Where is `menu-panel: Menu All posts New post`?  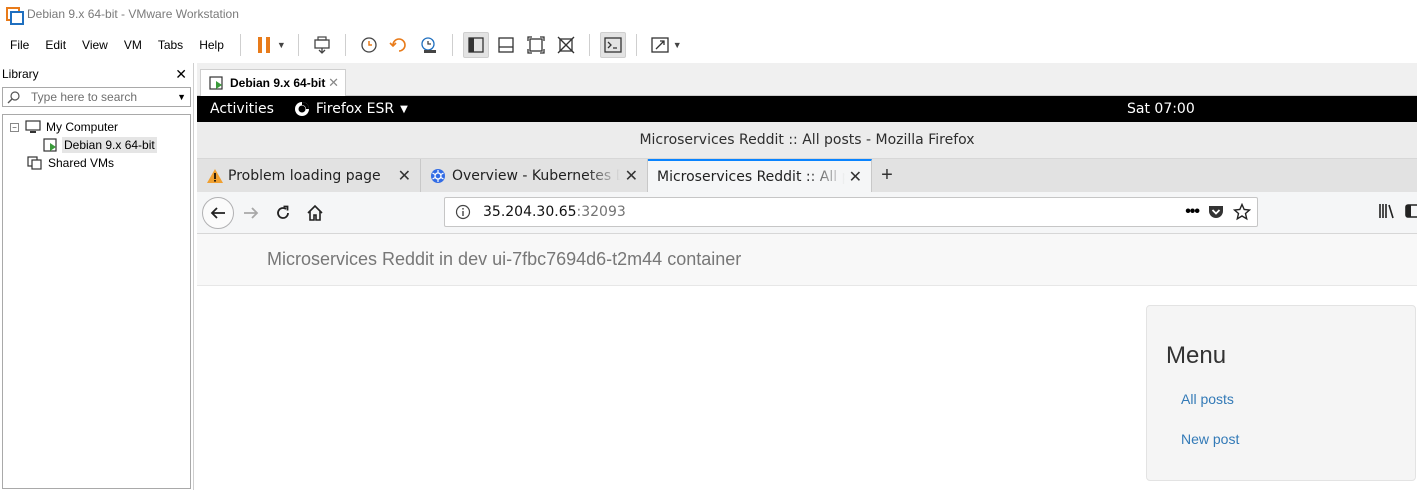 menu-panel: Menu All posts New post is located at coordinates (1281, 393).